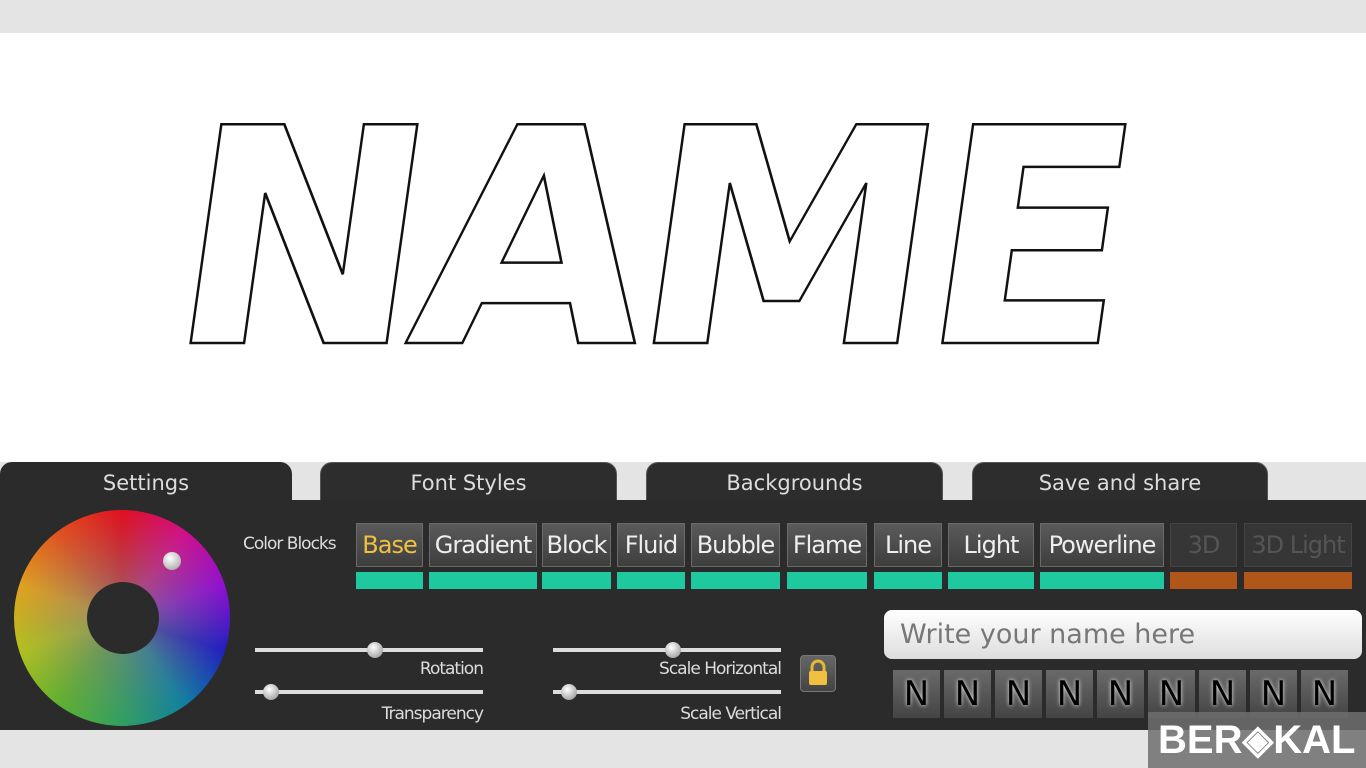 The image size is (1366, 768). I want to click on tab-settings: Settings, so click(146, 482).